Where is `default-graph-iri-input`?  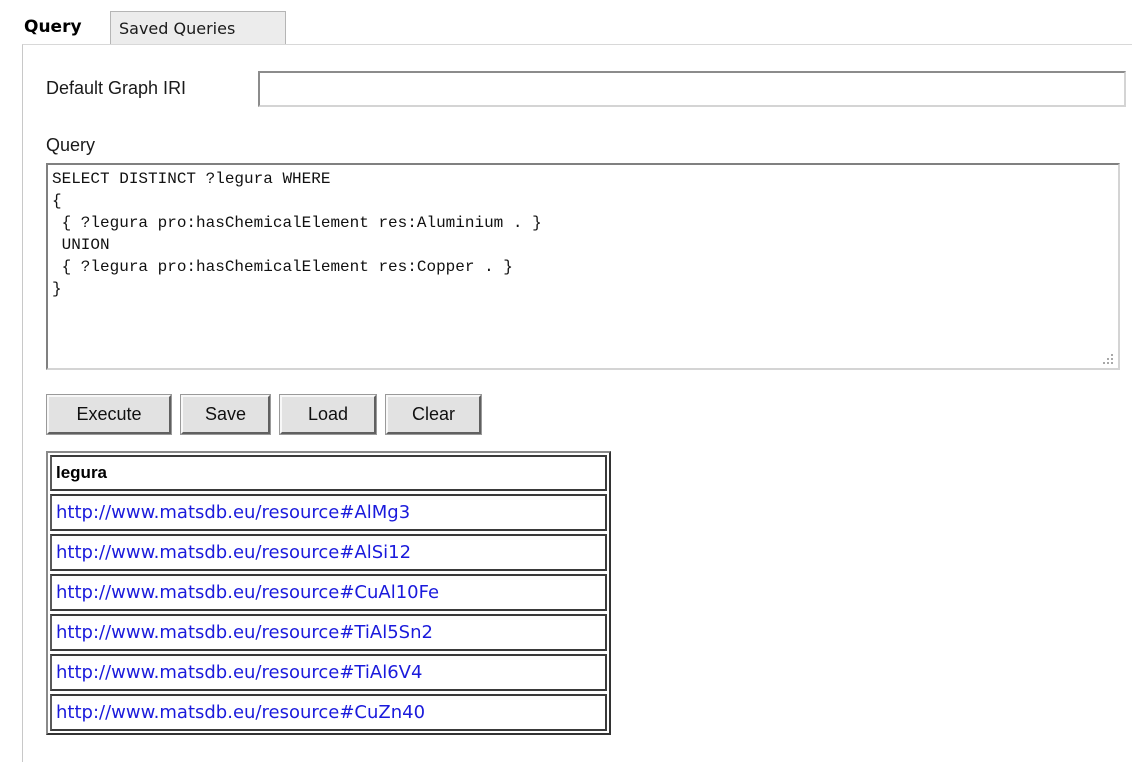
default-graph-iri-input is located at coordinates (692, 89).